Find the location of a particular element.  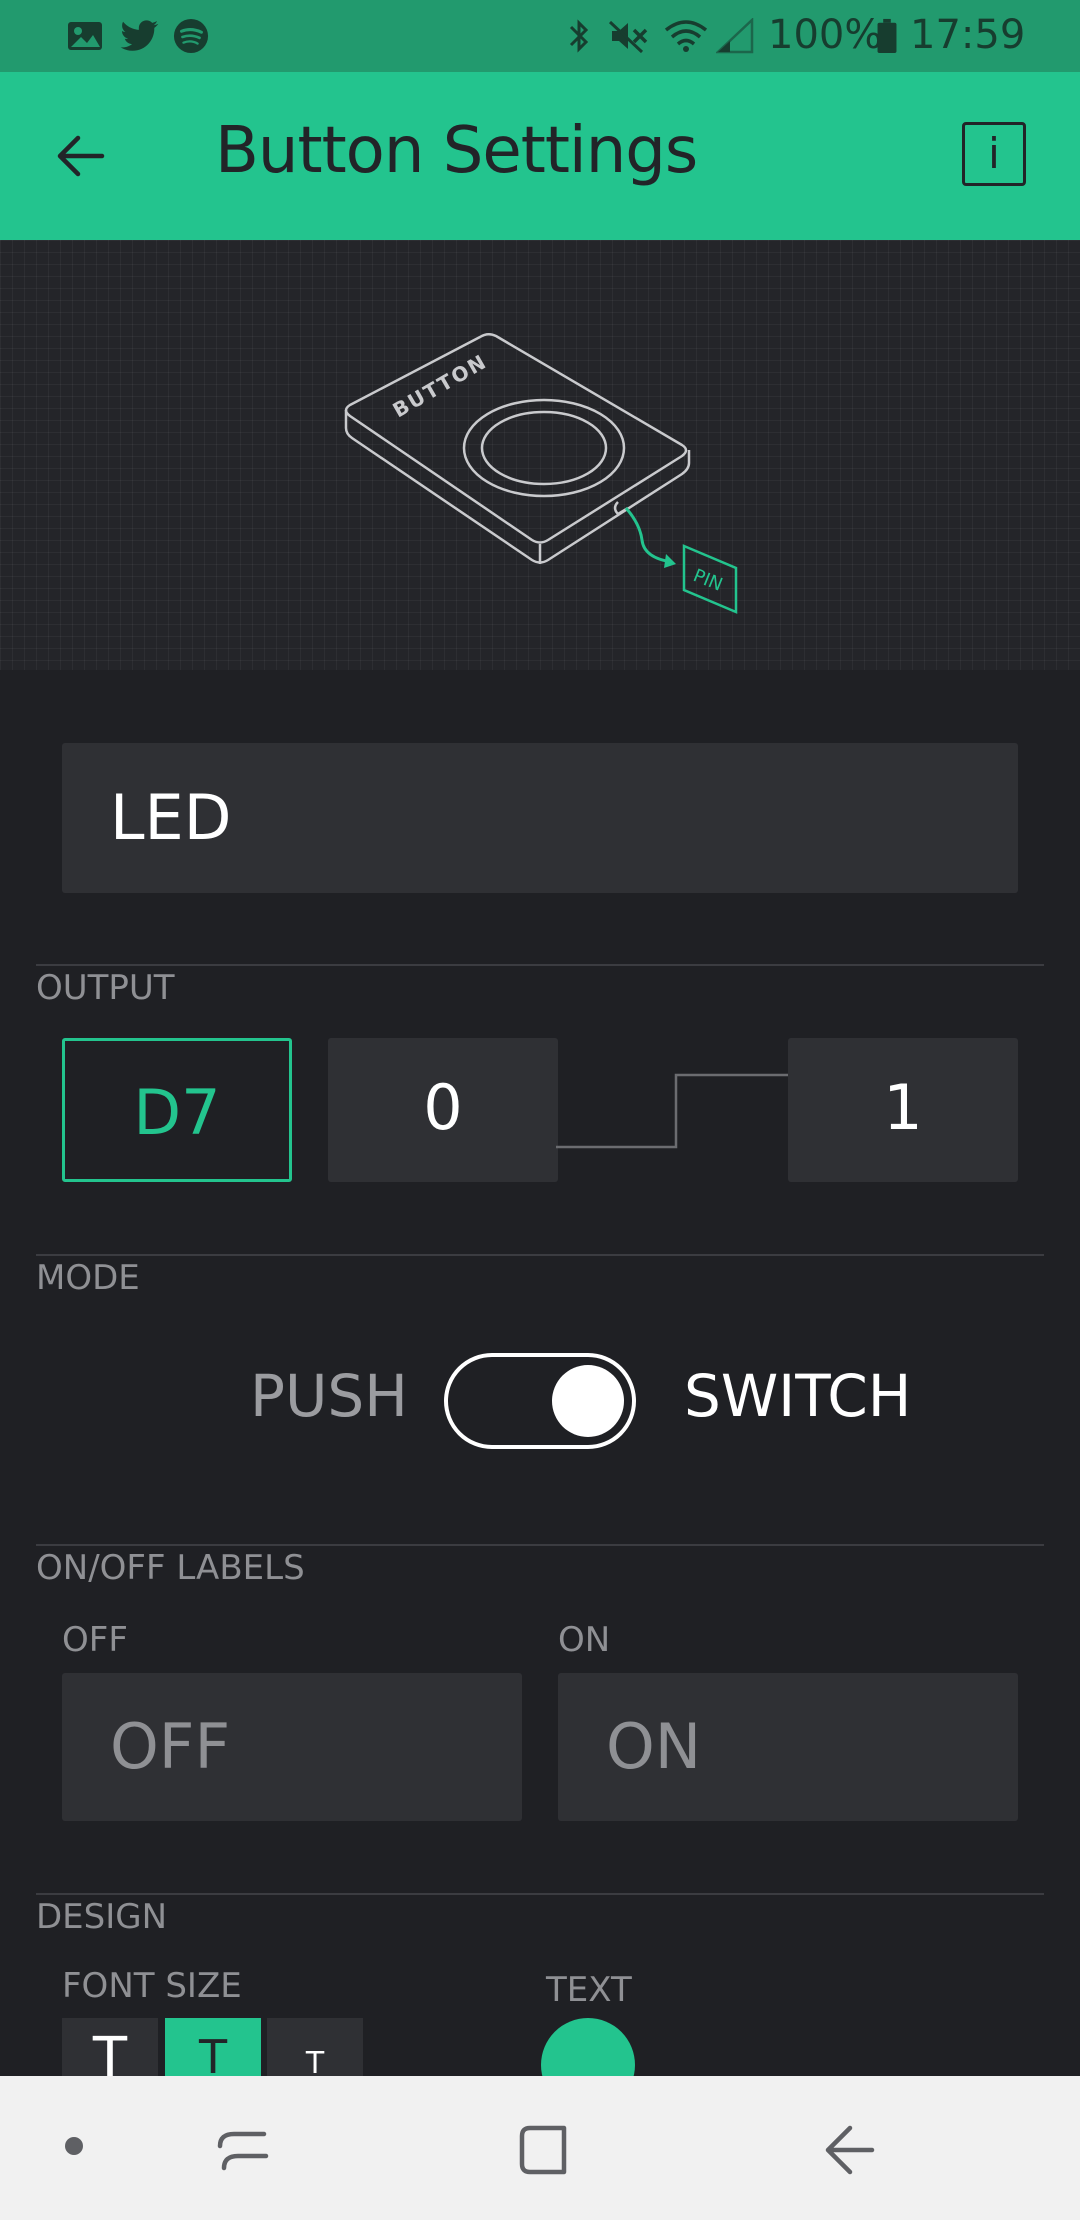

back-button is located at coordinates (84, 156).